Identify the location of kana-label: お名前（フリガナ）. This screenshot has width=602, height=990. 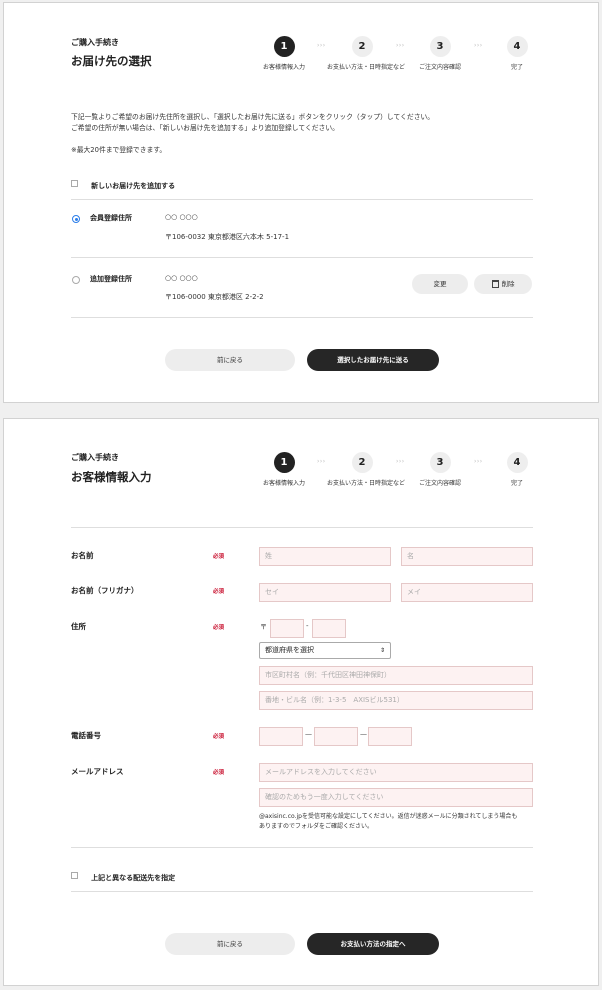
(105, 590).